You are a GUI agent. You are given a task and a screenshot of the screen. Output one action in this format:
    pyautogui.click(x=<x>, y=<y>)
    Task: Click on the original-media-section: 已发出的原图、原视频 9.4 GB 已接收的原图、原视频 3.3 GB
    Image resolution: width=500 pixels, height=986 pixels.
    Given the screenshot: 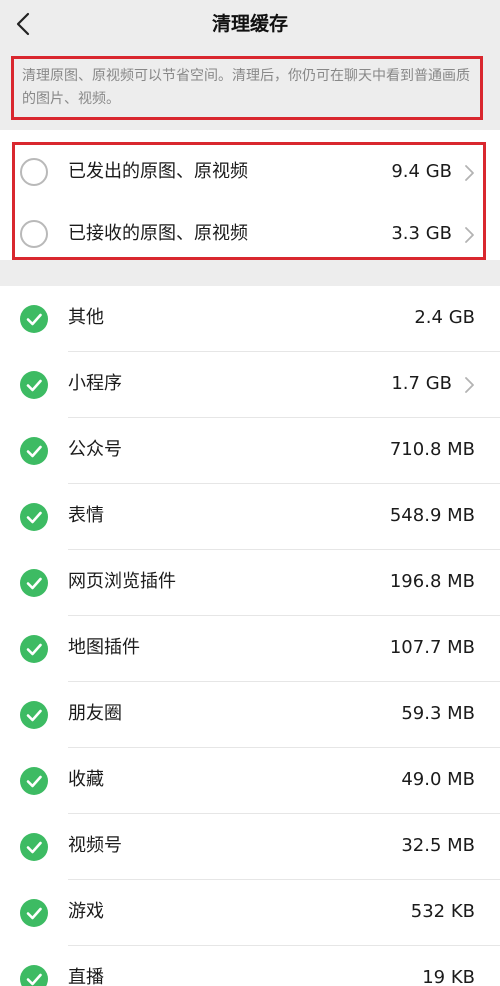 What is the action you would take?
    pyautogui.click(x=250, y=202)
    